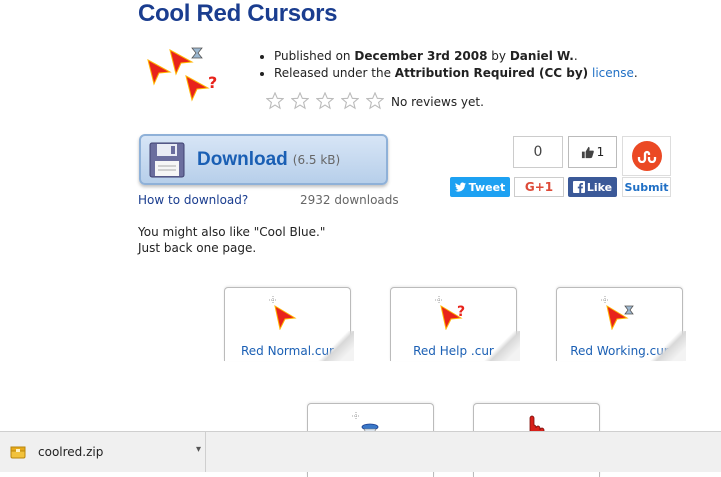  Describe the element at coordinates (592, 187) in the screenshot. I see `facebook-like-button: Like` at that location.